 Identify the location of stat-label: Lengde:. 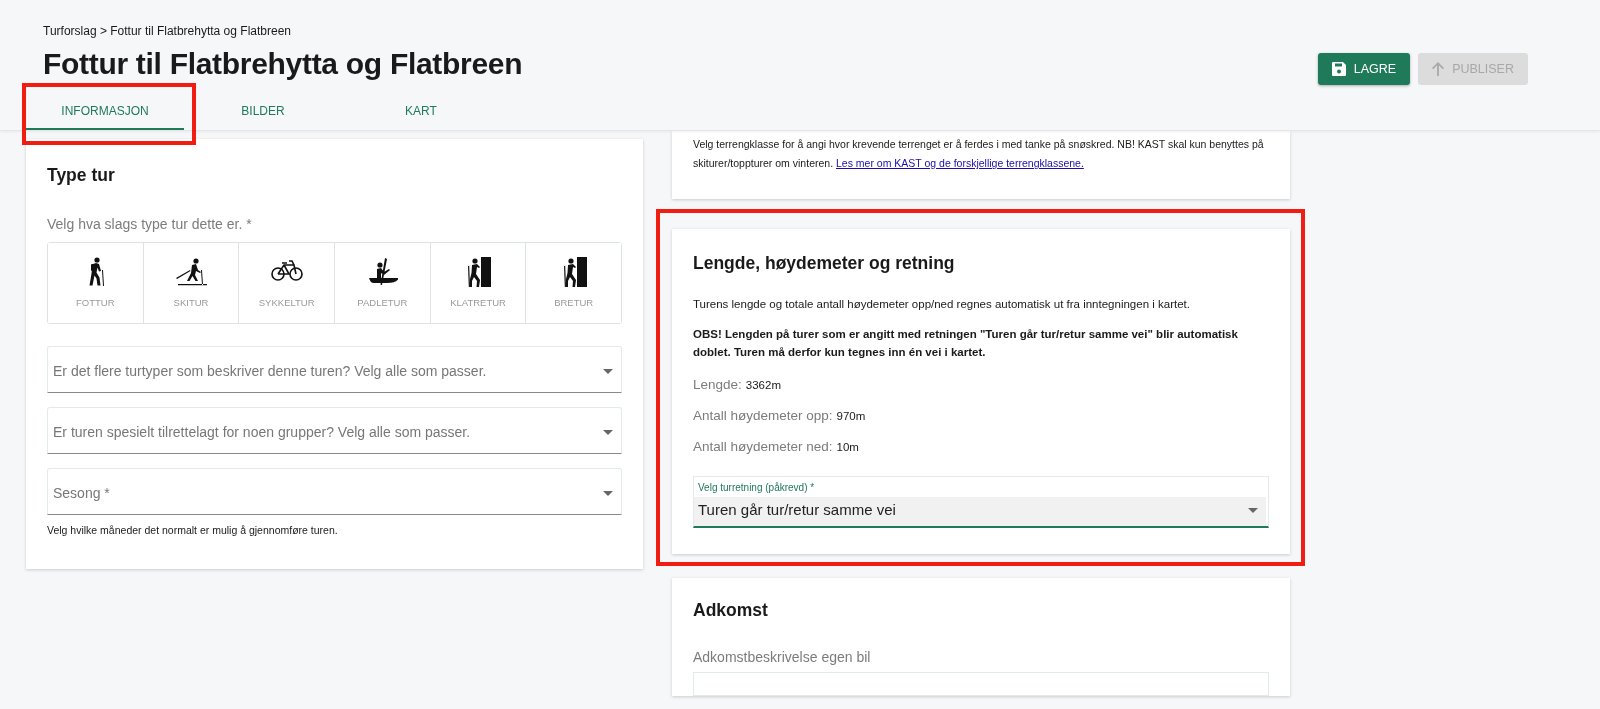
(717, 385).